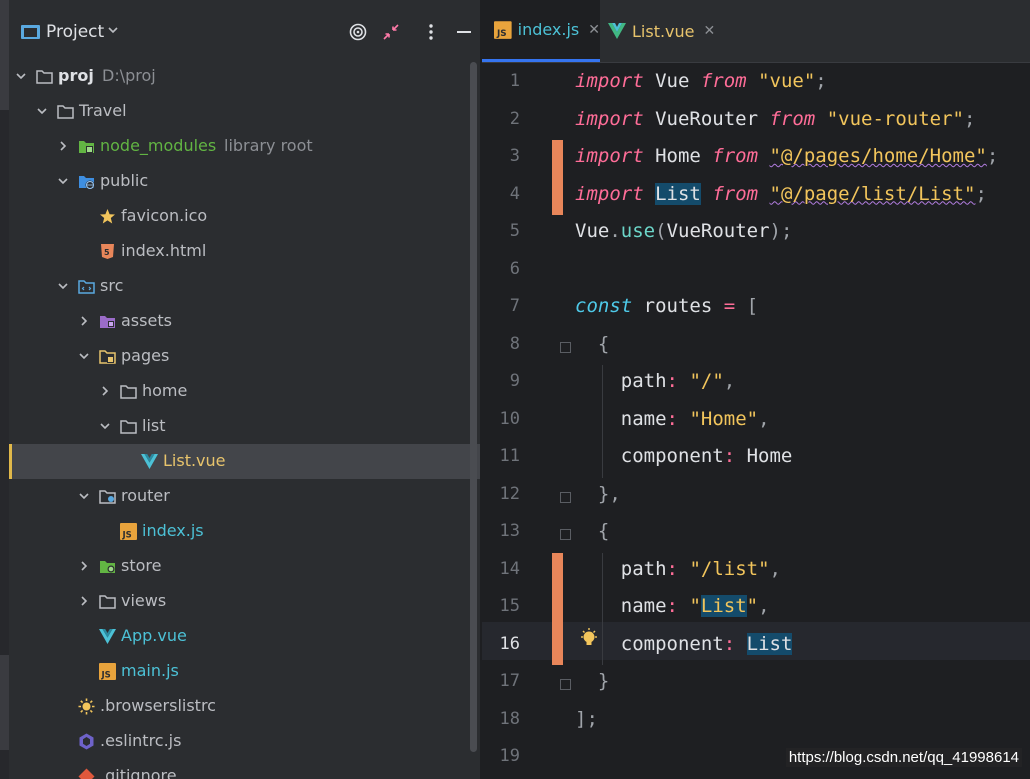  What do you see at coordinates (764, 418) in the screenshot?
I see `code-token: ,` at bounding box center [764, 418].